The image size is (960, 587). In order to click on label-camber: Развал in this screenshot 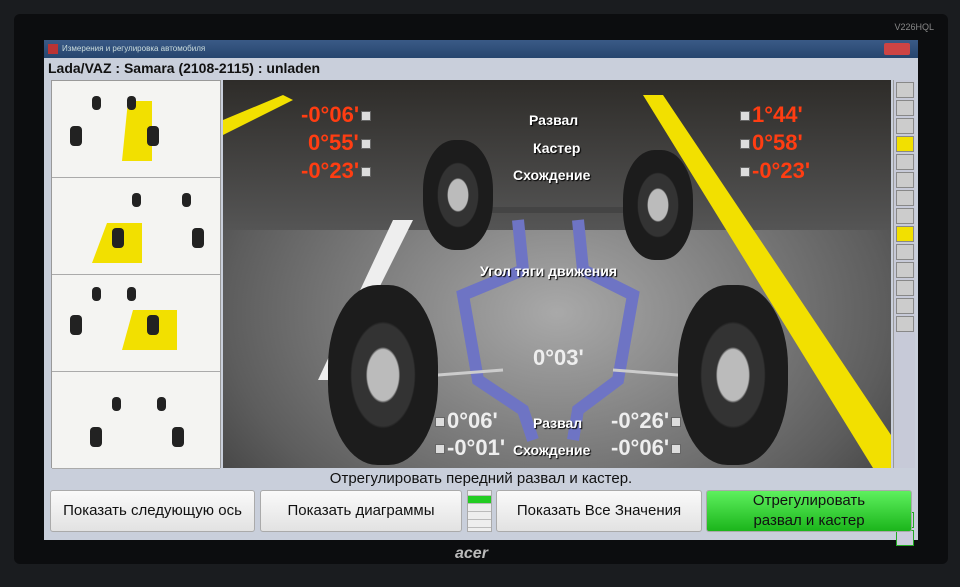, I will do `click(554, 120)`.